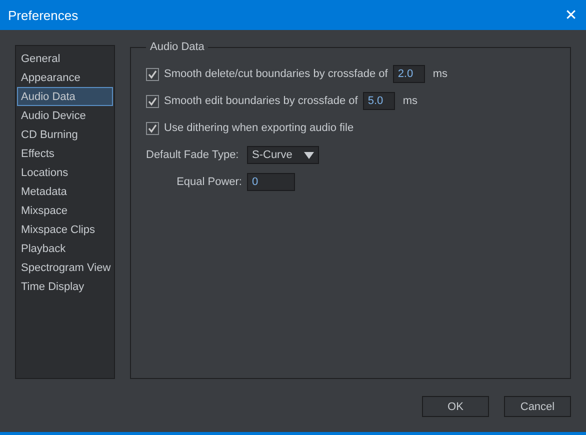 The width and height of the screenshot is (586, 435). What do you see at coordinates (378, 101) in the screenshot?
I see `input-field: 5.0` at bounding box center [378, 101].